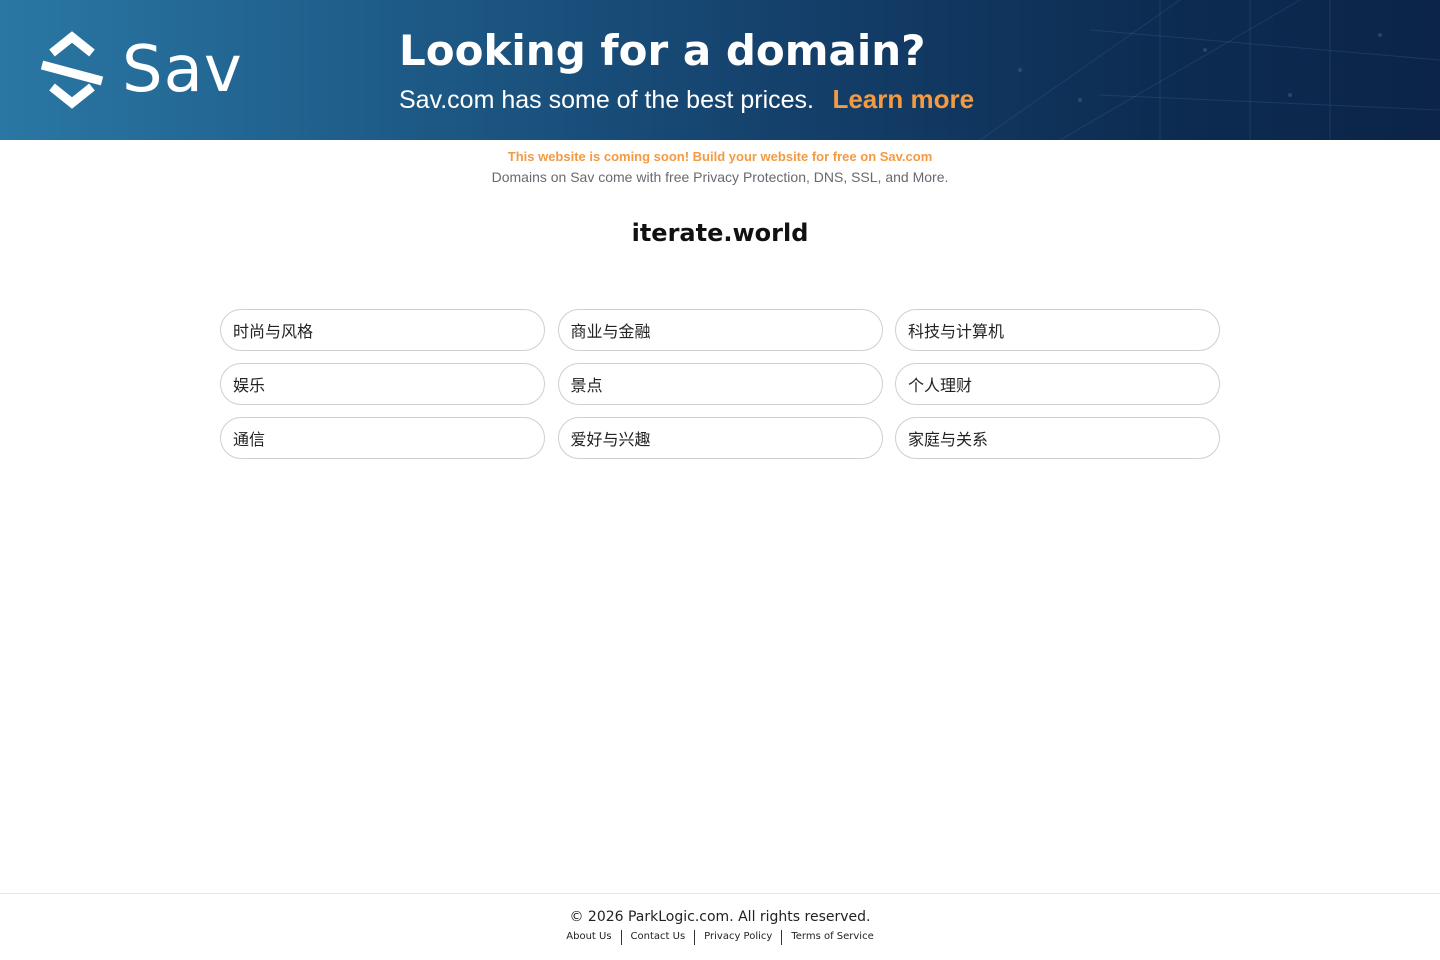  What do you see at coordinates (382, 438) in the screenshot?
I see `category-button: 通信` at bounding box center [382, 438].